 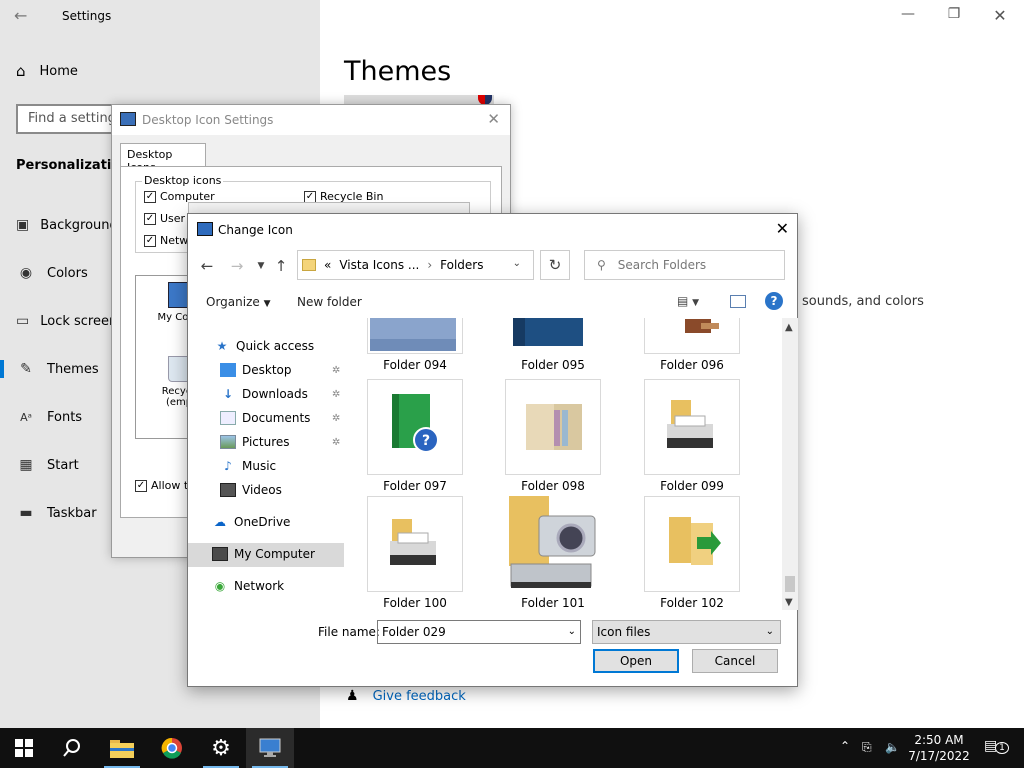 What do you see at coordinates (280, 394) in the screenshot?
I see `nav-downloads: ↓ Downloads ✲` at bounding box center [280, 394].